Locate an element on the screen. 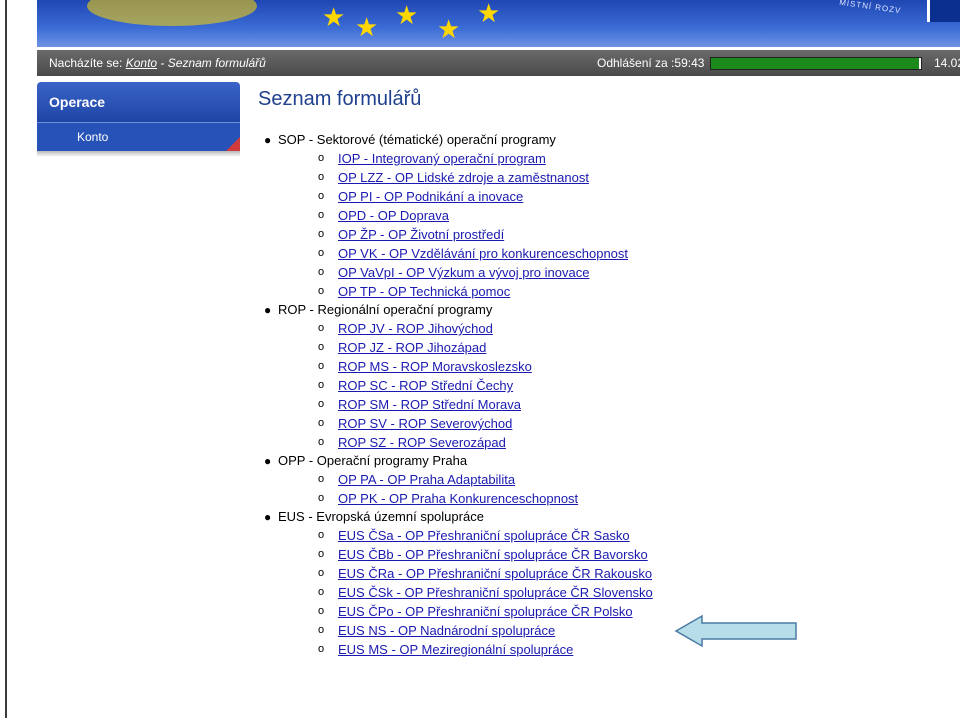  form-link: EUS MS - OP Meziregionální spolupráce is located at coordinates (455, 649).